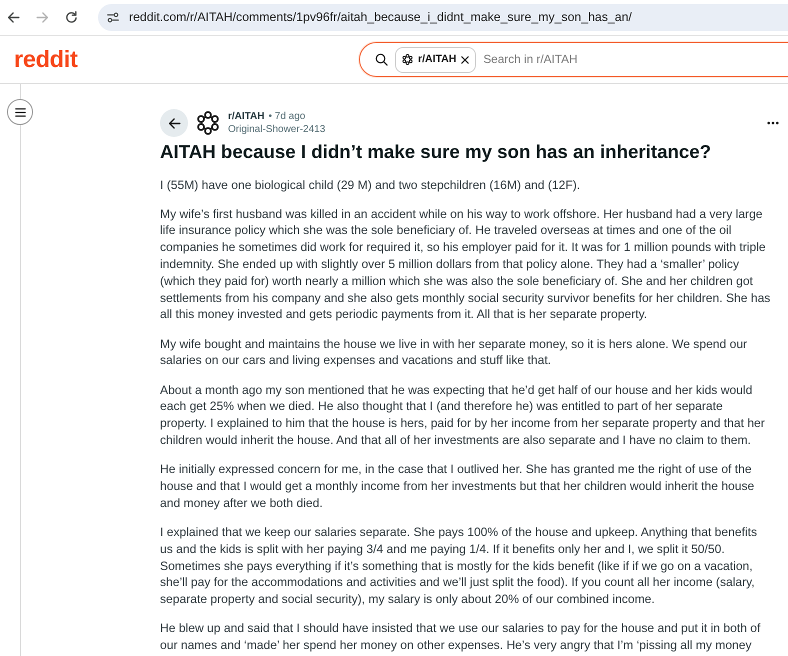 The image size is (788, 656). I want to click on forward-arrow-icon, so click(42, 17).